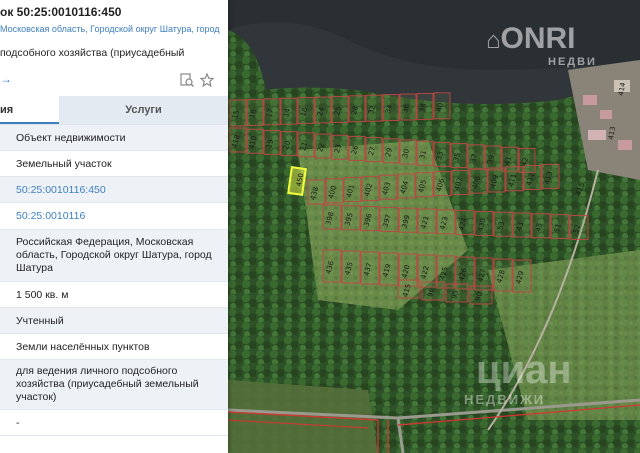 This screenshot has height=453, width=640. I want to click on panel-tabs: ия Услуги, so click(114, 110).